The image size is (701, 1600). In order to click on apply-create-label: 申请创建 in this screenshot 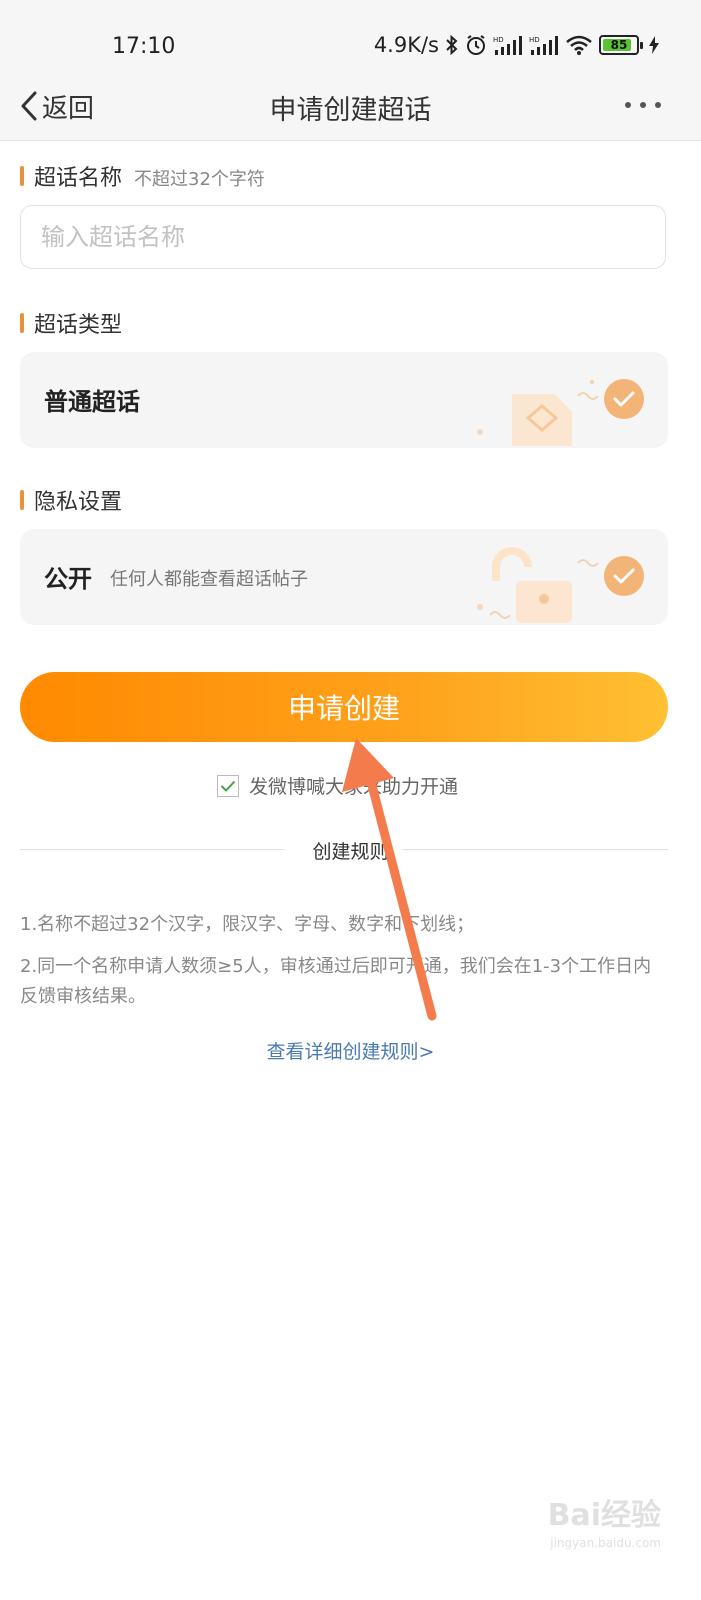, I will do `click(343, 708)`.